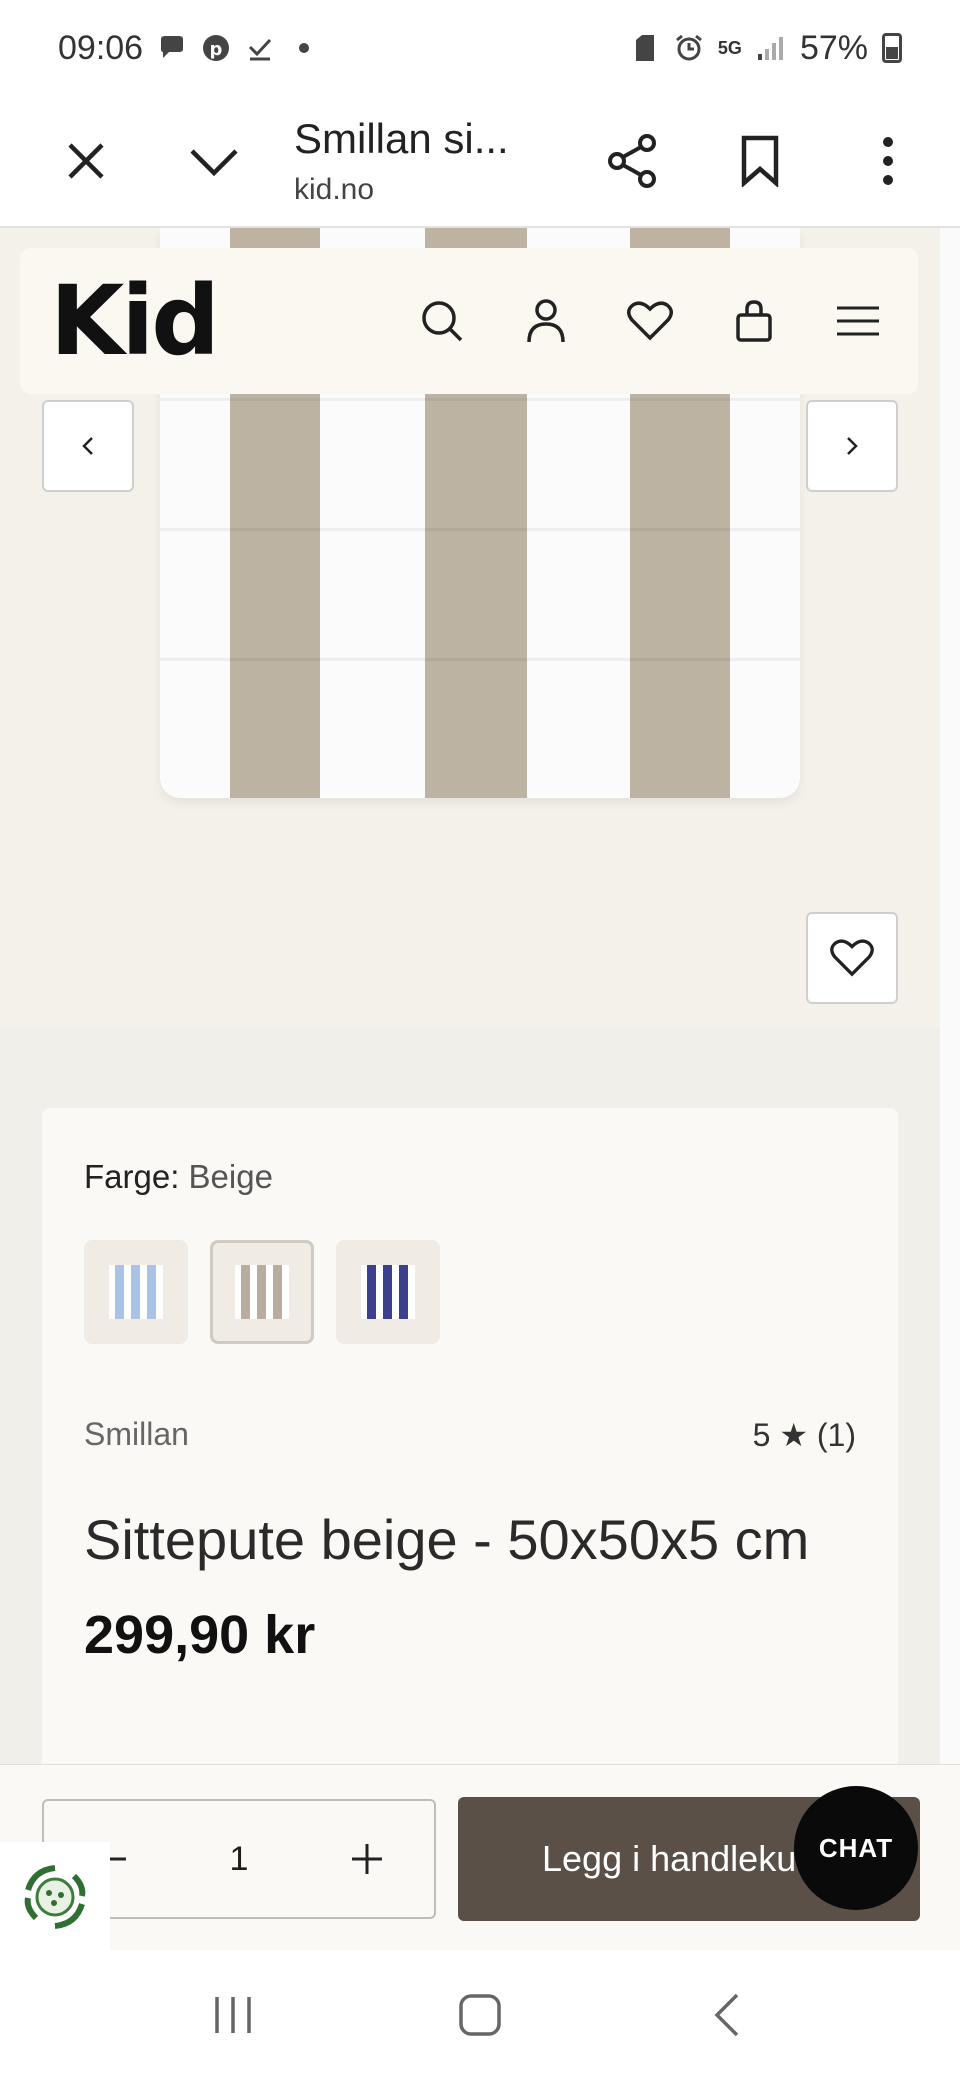  Describe the element at coordinates (950, 996) in the screenshot. I see `scrollbar` at that location.